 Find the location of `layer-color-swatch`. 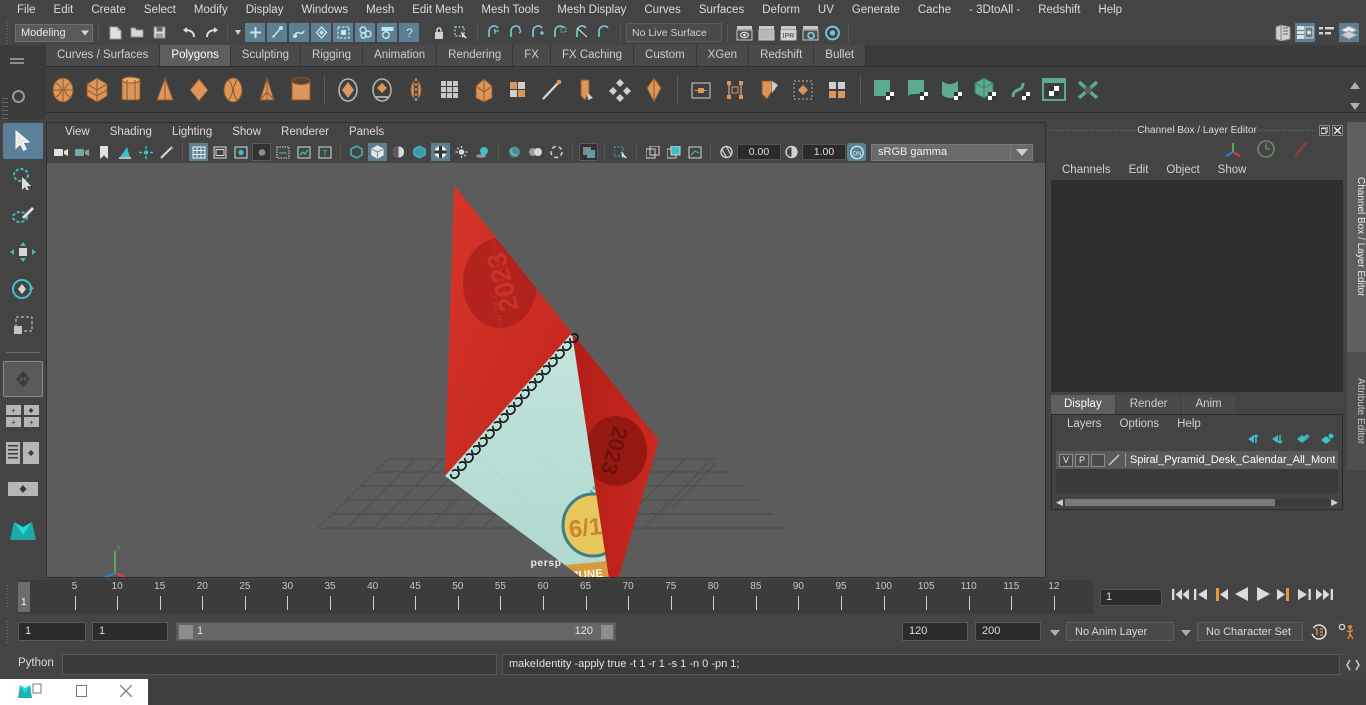

layer-color-swatch is located at coordinates (1114, 460).